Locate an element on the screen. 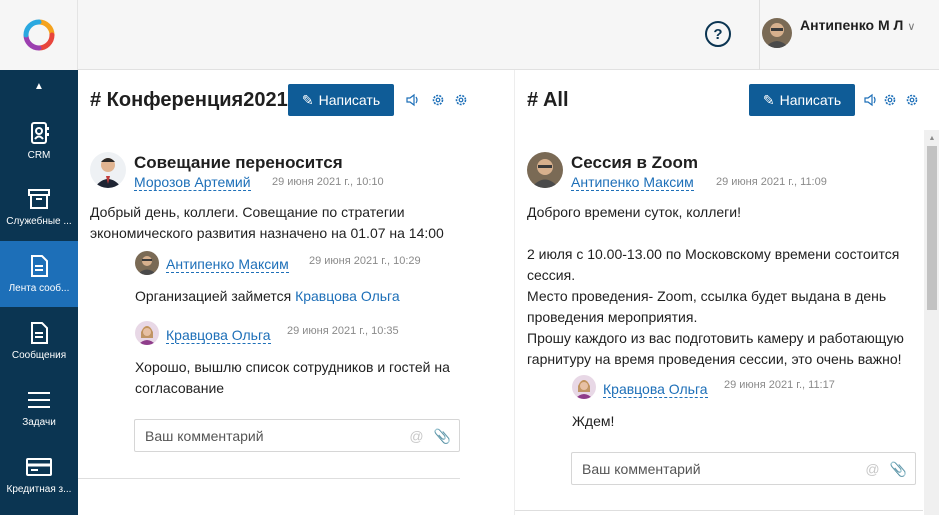 The height and width of the screenshot is (515, 939). archive-box-icon is located at coordinates (39, 199).